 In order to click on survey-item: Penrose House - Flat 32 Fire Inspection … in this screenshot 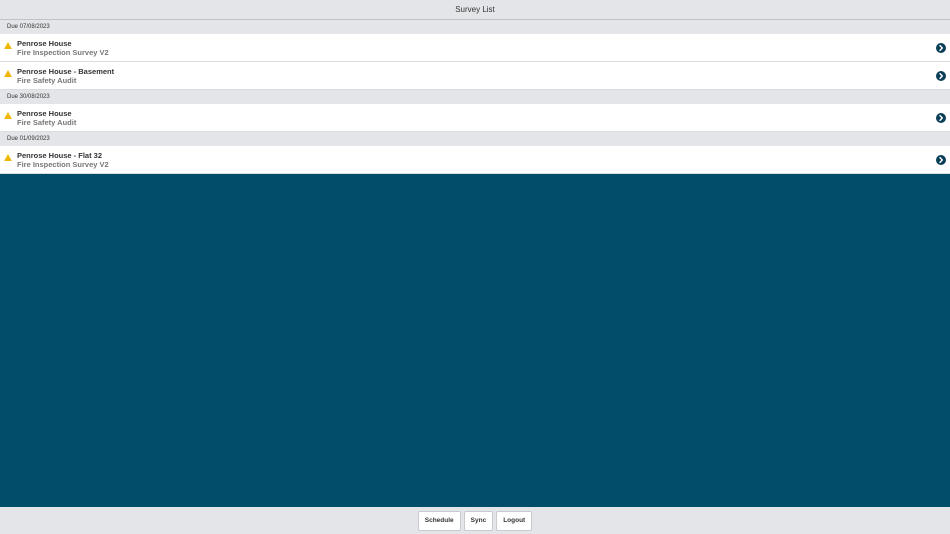, I will do `click(475, 160)`.